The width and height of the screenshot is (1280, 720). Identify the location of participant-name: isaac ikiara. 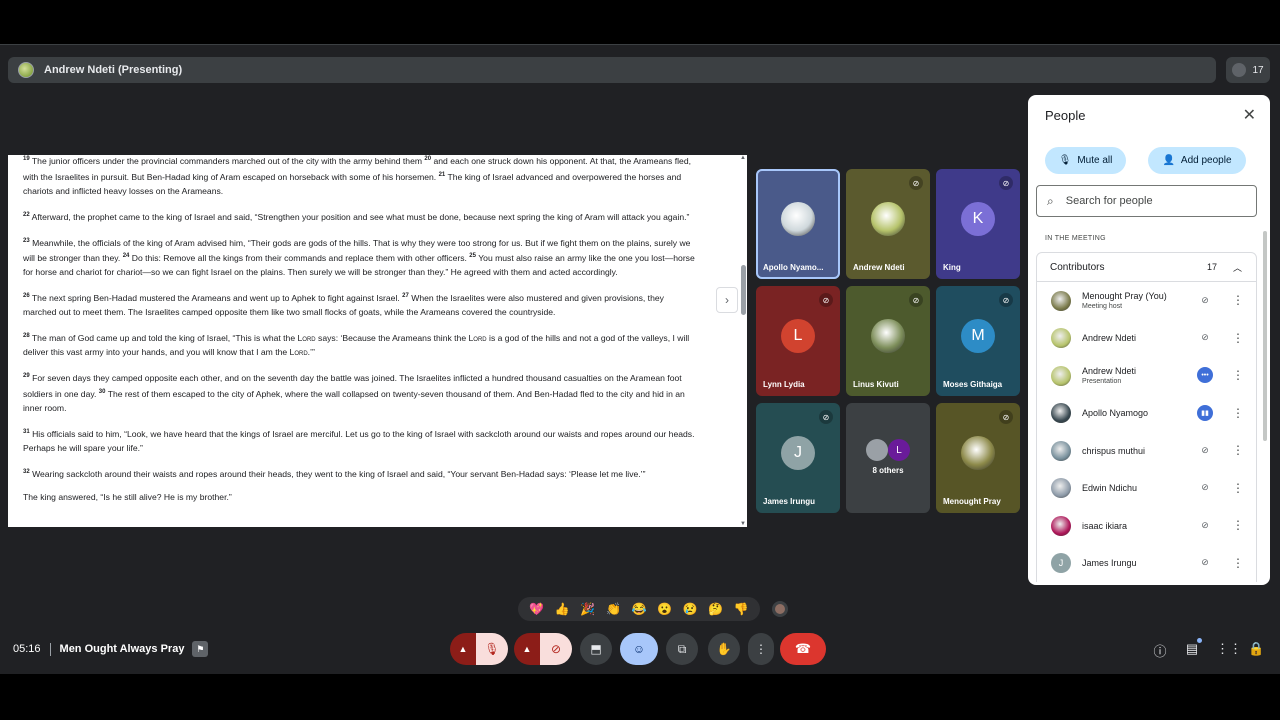
(1105, 525).